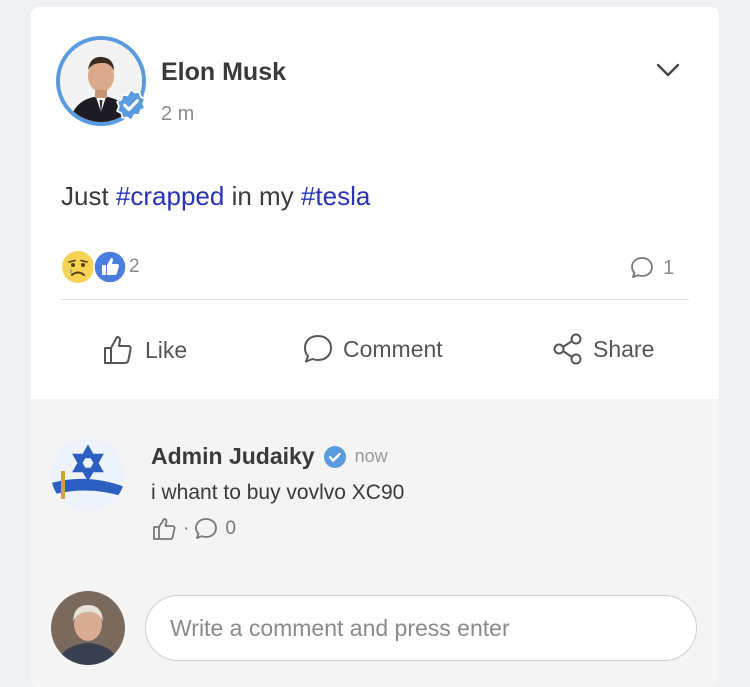 Image resolution: width=750 pixels, height=687 pixels. What do you see at coordinates (335, 196) in the screenshot?
I see `hashtag-link: #tesla` at bounding box center [335, 196].